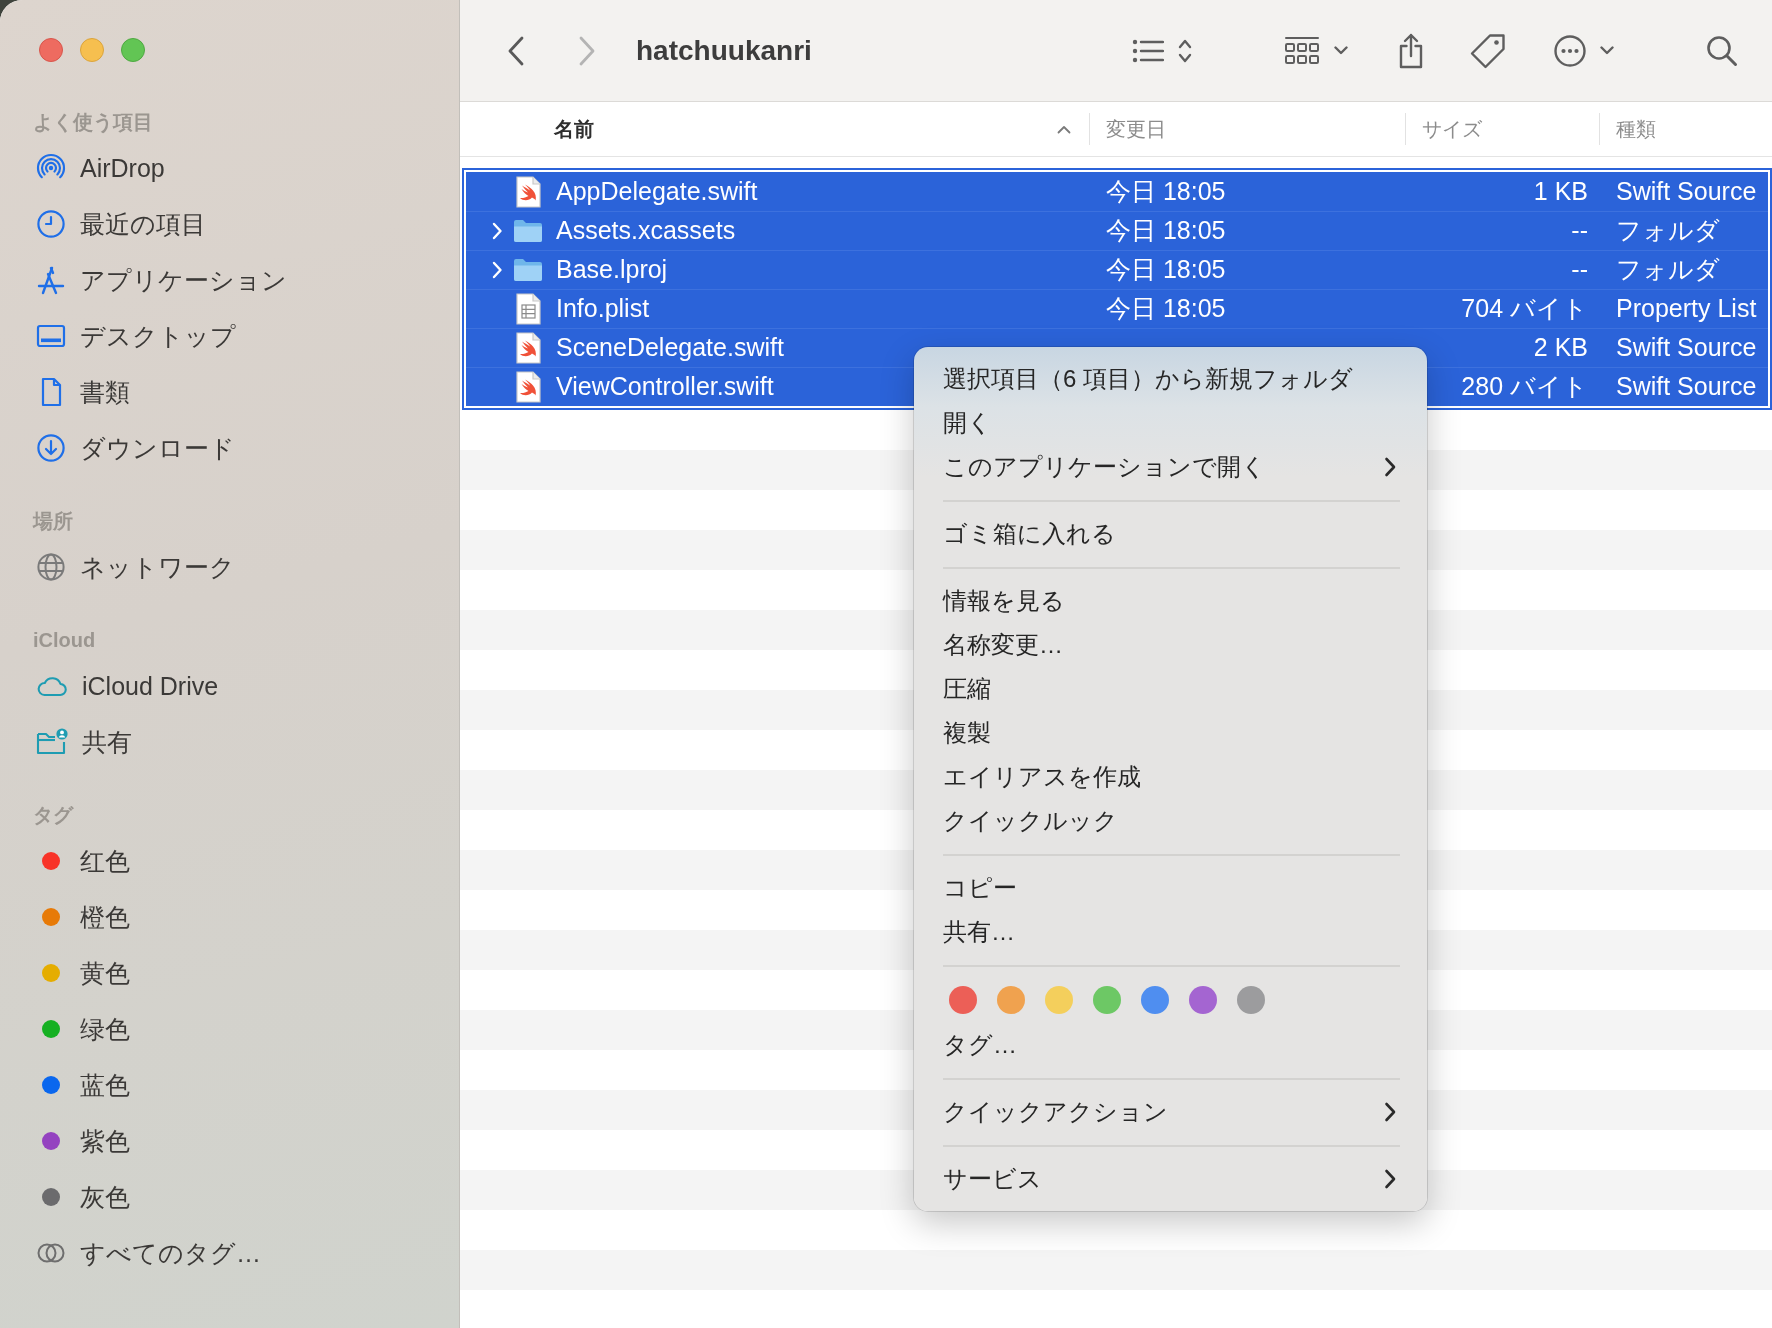 The height and width of the screenshot is (1328, 1772). What do you see at coordinates (1170, 467) in the screenshot?
I see `menu-item: このアプリケーションで開く` at bounding box center [1170, 467].